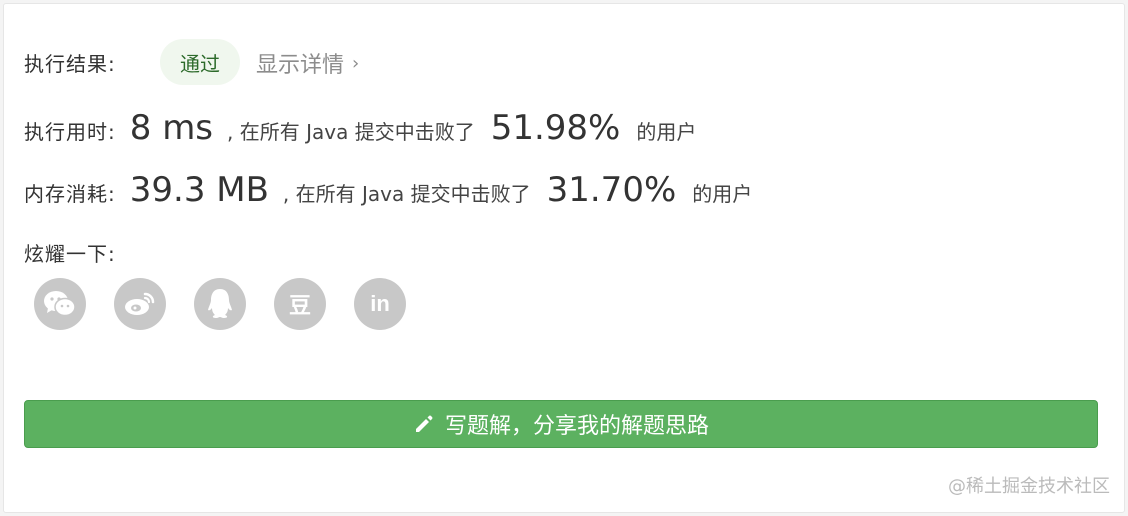 The height and width of the screenshot is (516, 1128). Describe the element at coordinates (576, 426) in the screenshot. I see `write-solution-label: 写题解，分享我的解题思路` at that location.